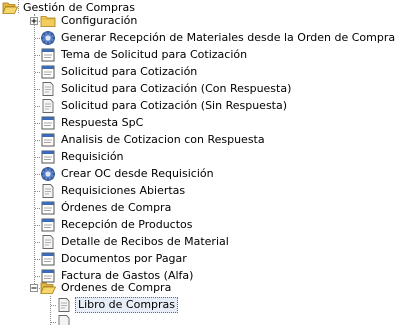 The image size is (400, 325). What do you see at coordinates (127, 224) in the screenshot?
I see `tree-item-label: Recepción de Productos` at bounding box center [127, 224].